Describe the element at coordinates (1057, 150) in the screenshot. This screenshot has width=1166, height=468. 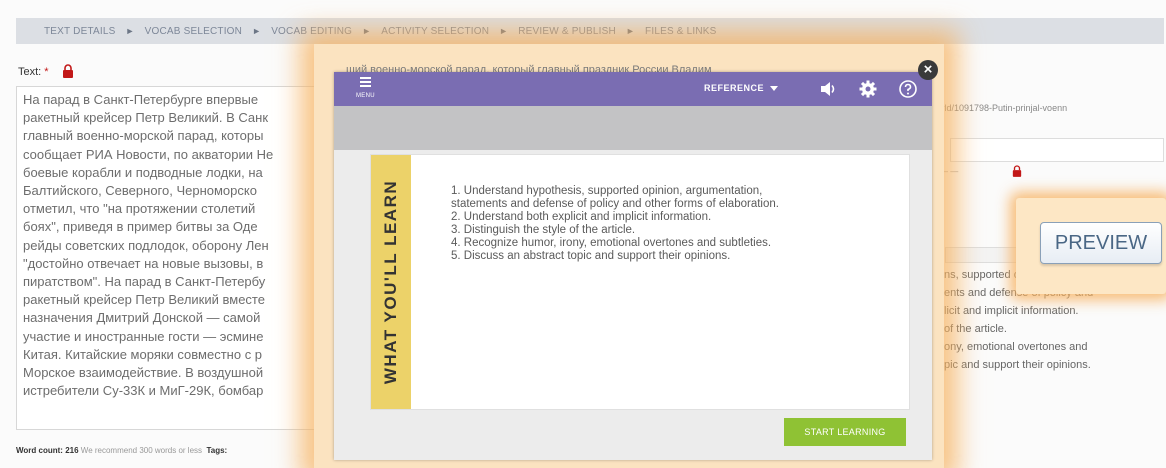
I see `right-input-field` at that location.